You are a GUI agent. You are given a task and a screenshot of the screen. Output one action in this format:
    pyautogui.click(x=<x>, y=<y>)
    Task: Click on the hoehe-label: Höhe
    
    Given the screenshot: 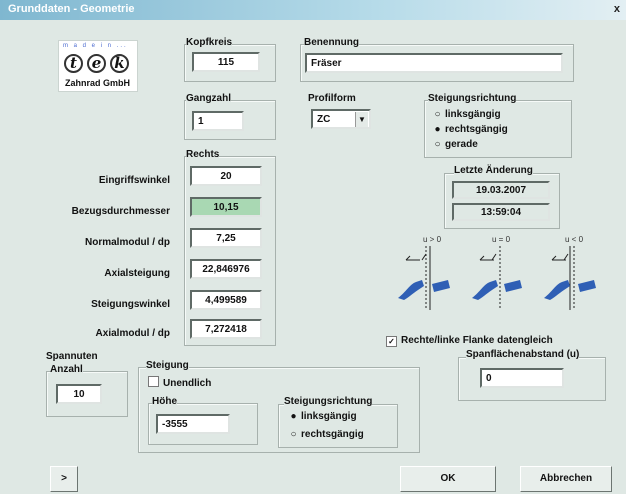 What is the action you would take?
    pyautogui.click(x=164, y=401)
    